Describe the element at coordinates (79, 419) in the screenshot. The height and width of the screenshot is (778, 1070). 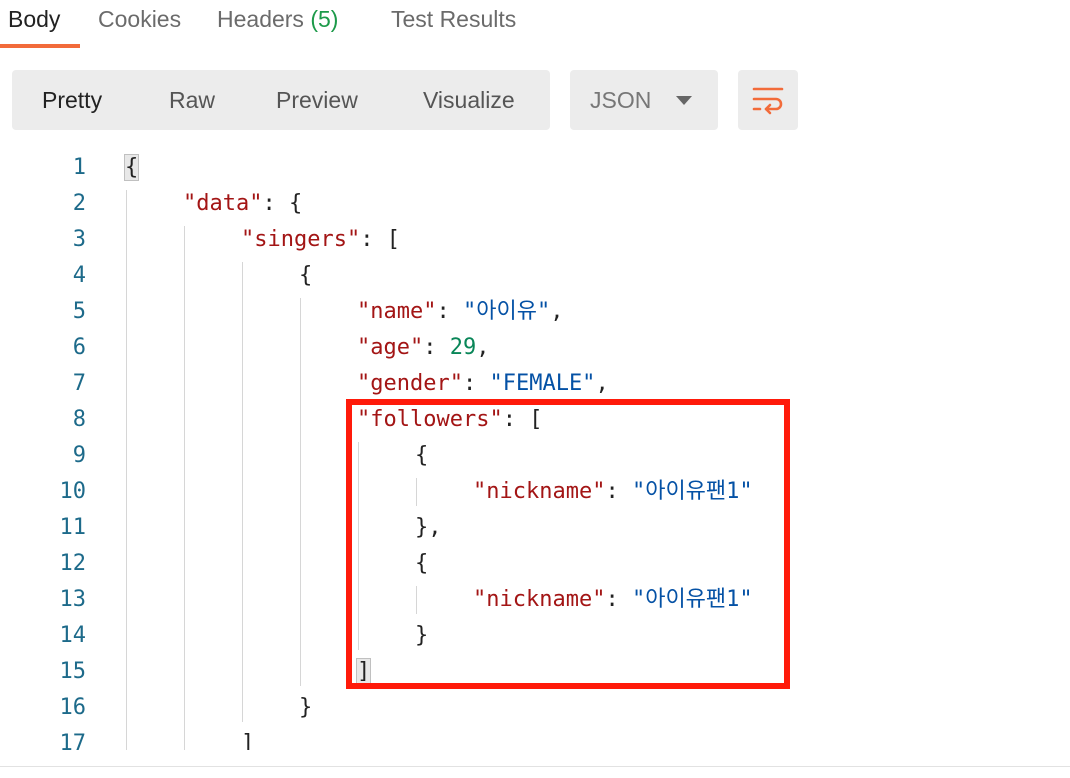
I see `line-number: 8` at that location.